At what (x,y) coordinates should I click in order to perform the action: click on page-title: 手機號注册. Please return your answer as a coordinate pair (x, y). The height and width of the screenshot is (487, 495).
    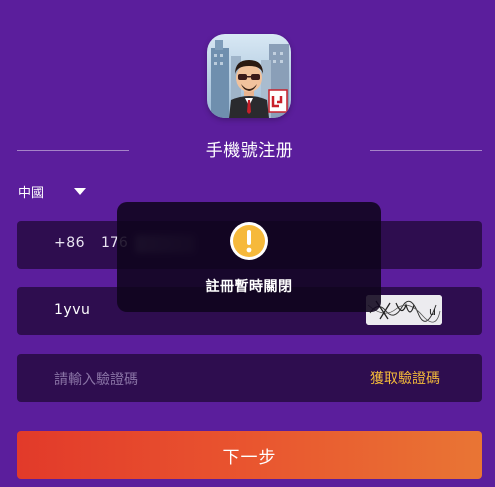
    Looking at the image, I should click on (249, 151).